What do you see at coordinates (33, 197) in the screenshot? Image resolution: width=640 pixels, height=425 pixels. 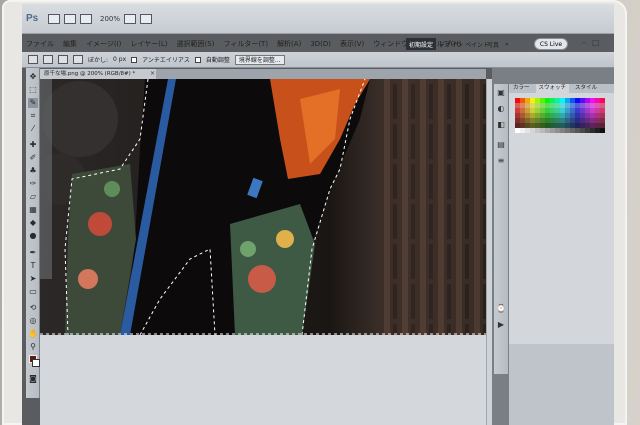 I see `eraser-tool-icon: ▱` at bounding box center [33, 197].